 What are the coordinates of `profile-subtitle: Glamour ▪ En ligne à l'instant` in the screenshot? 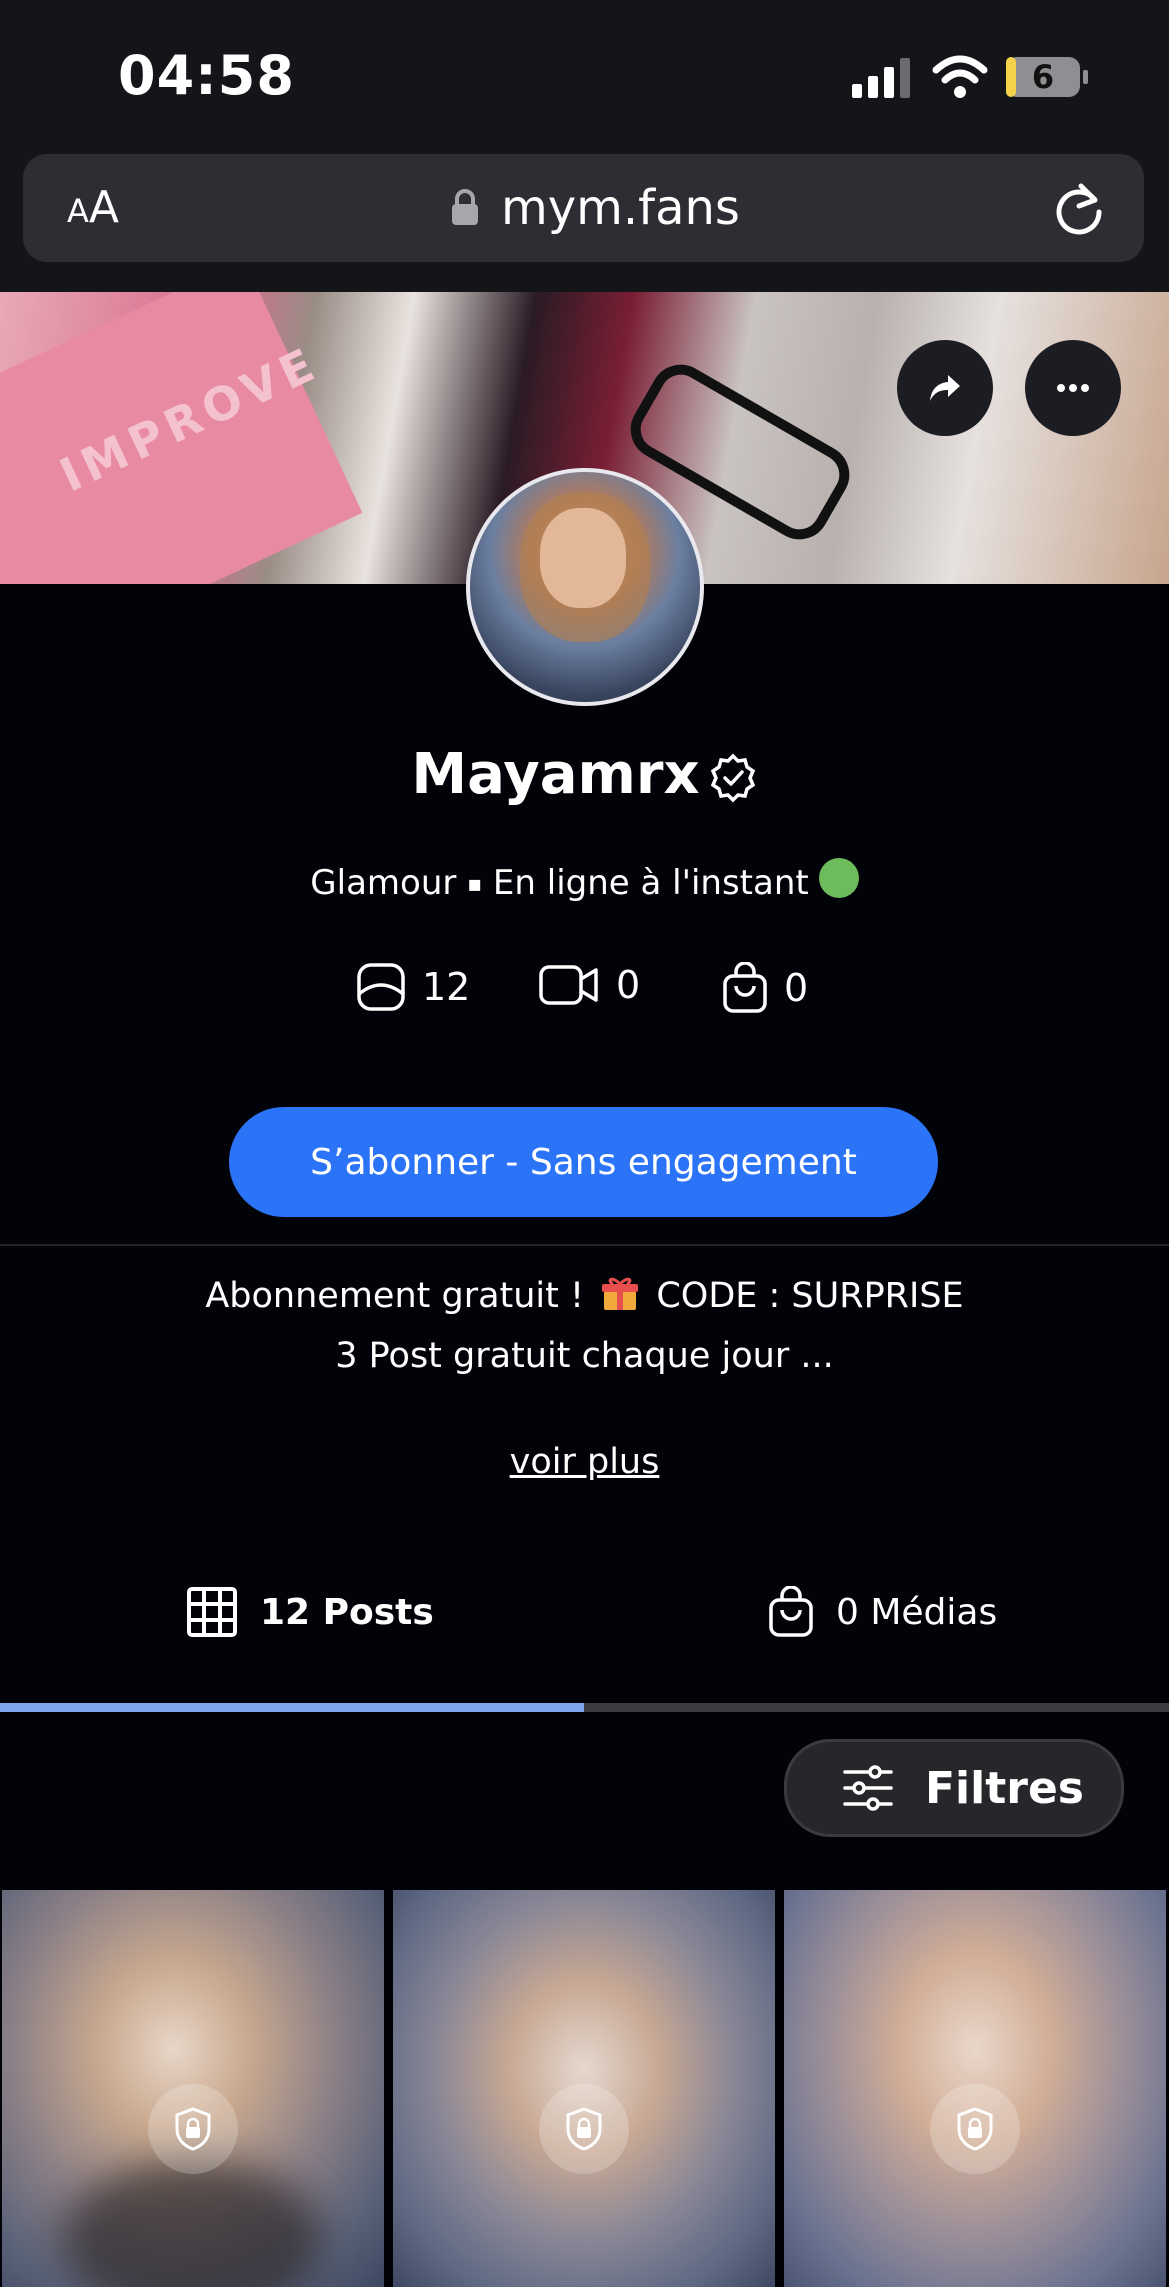 It's located at (584, 880).